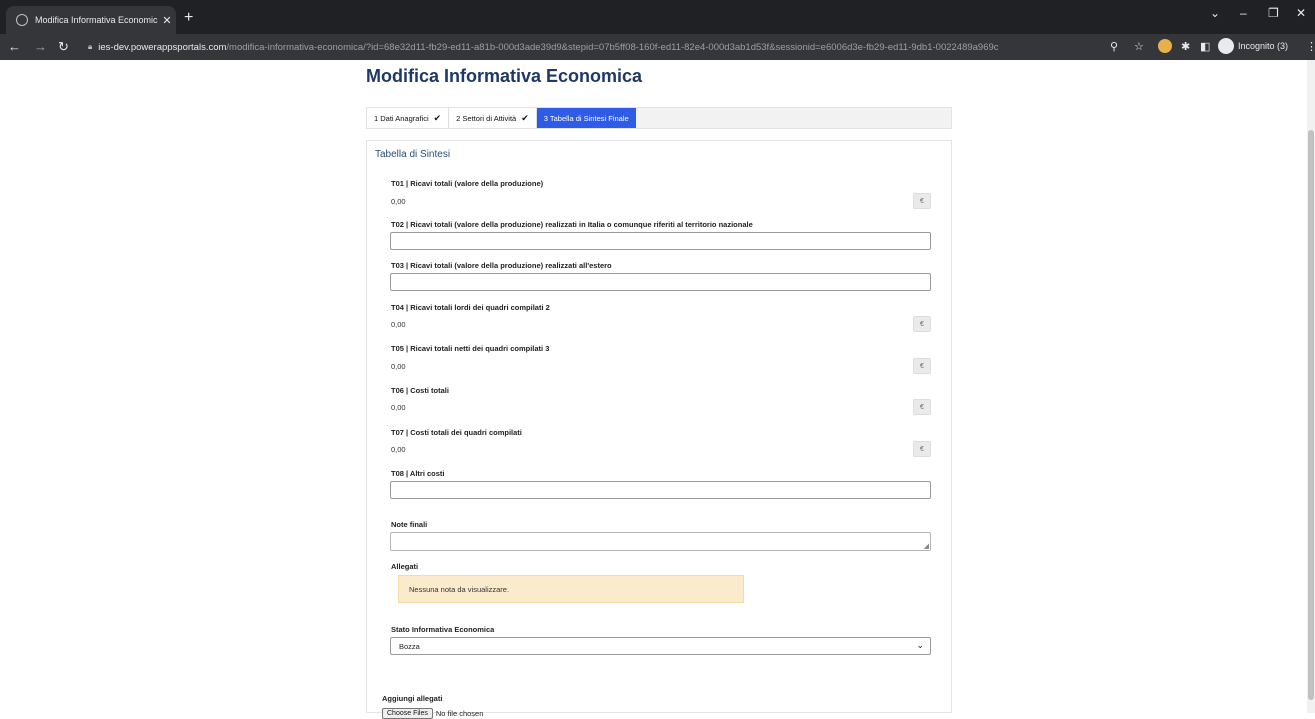  What do you see at coordinates (920, 645) in the screenshot?
I see `chevron-down-icon: ⌄` at bounding box center [920, 645].